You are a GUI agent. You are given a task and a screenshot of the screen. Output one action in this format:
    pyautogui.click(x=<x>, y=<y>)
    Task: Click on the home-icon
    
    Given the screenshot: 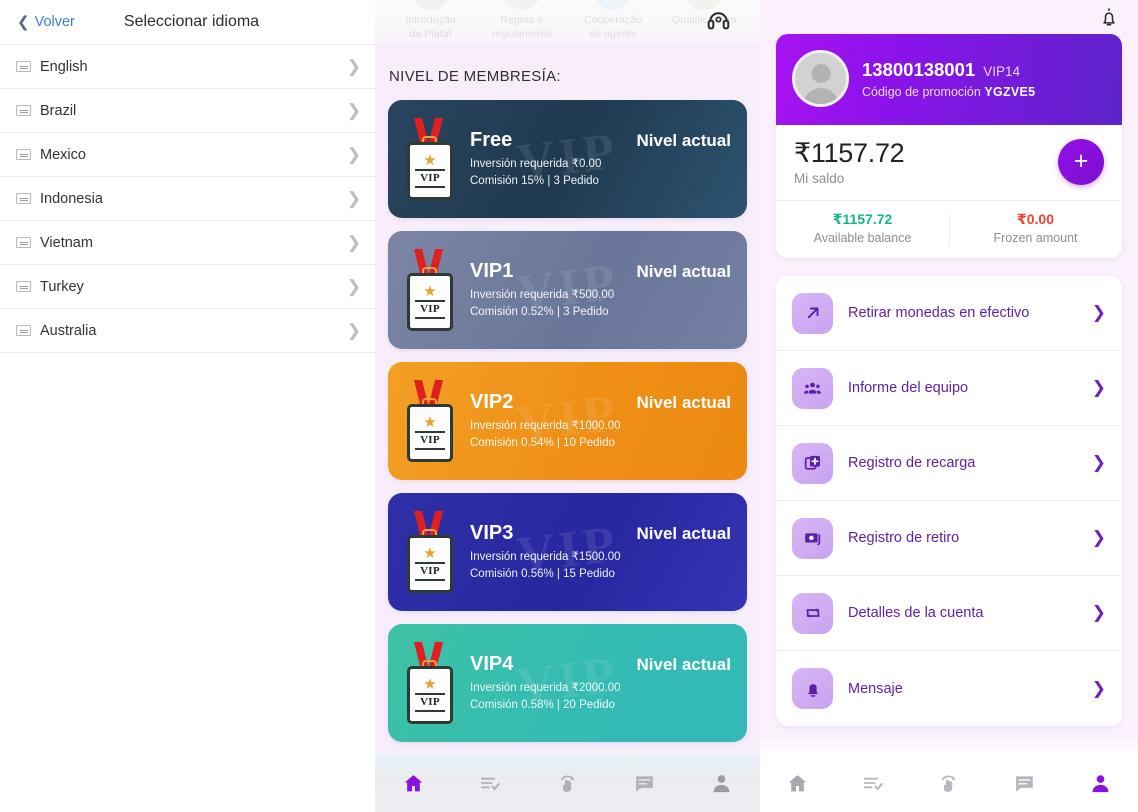 What is the action you would take?
    pyautogui.click(x=797, y=782)
    